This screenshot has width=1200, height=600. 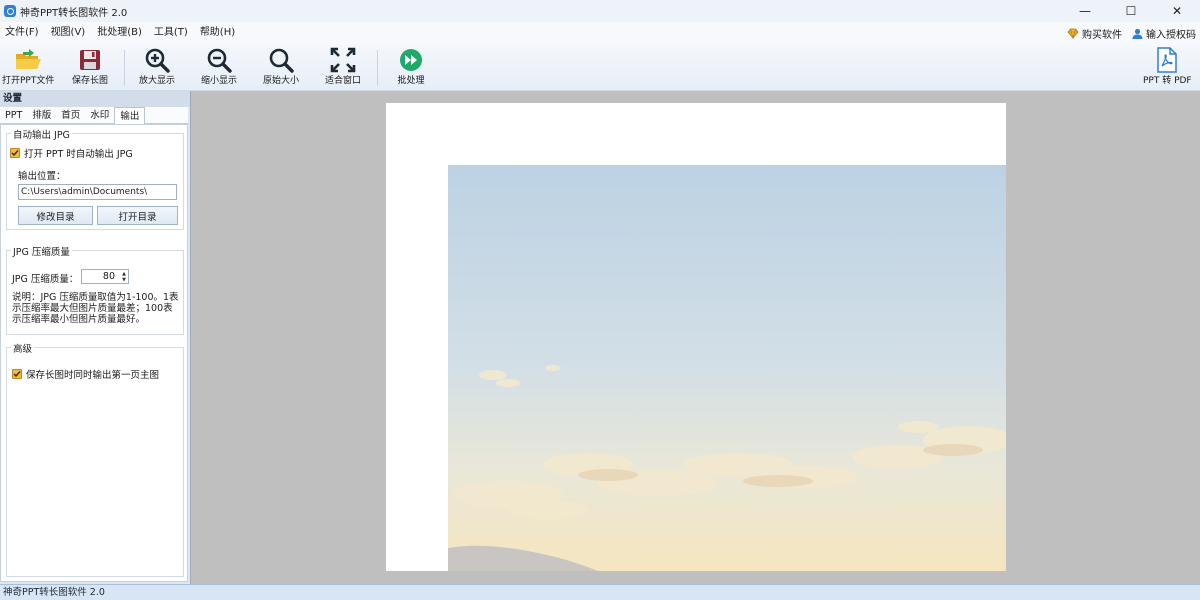 What do you see at coordinates (157, 60) in the screenshot?
I see `zoom-in-icon` at bounding box center [157, 60].